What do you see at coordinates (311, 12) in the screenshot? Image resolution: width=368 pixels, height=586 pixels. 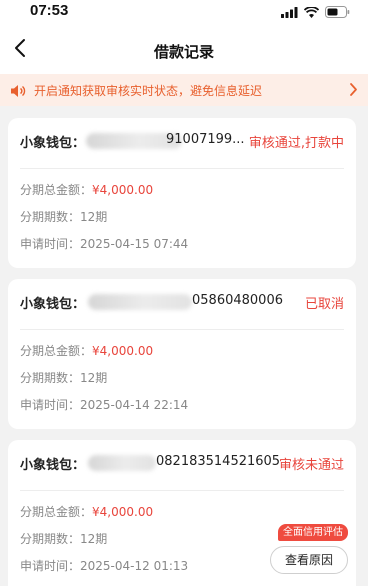 I see `wifi-icon` at bounding box center [311, 12].